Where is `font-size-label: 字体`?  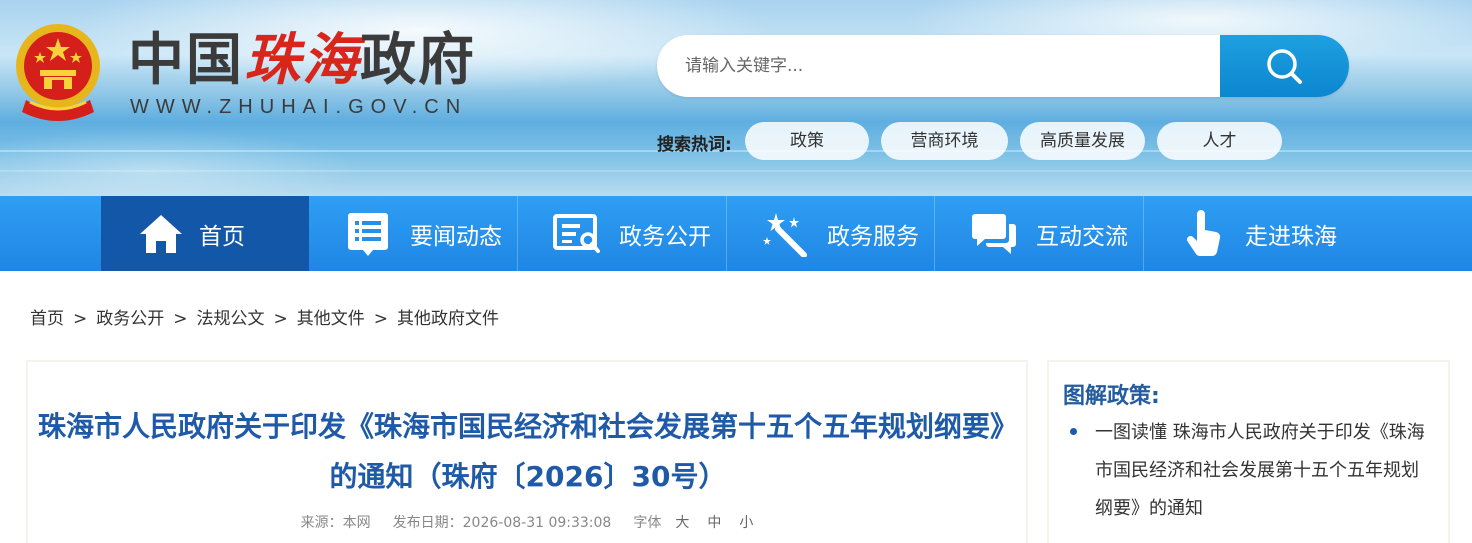
font-size-label: 字体 is located at coordinates (647, 523).